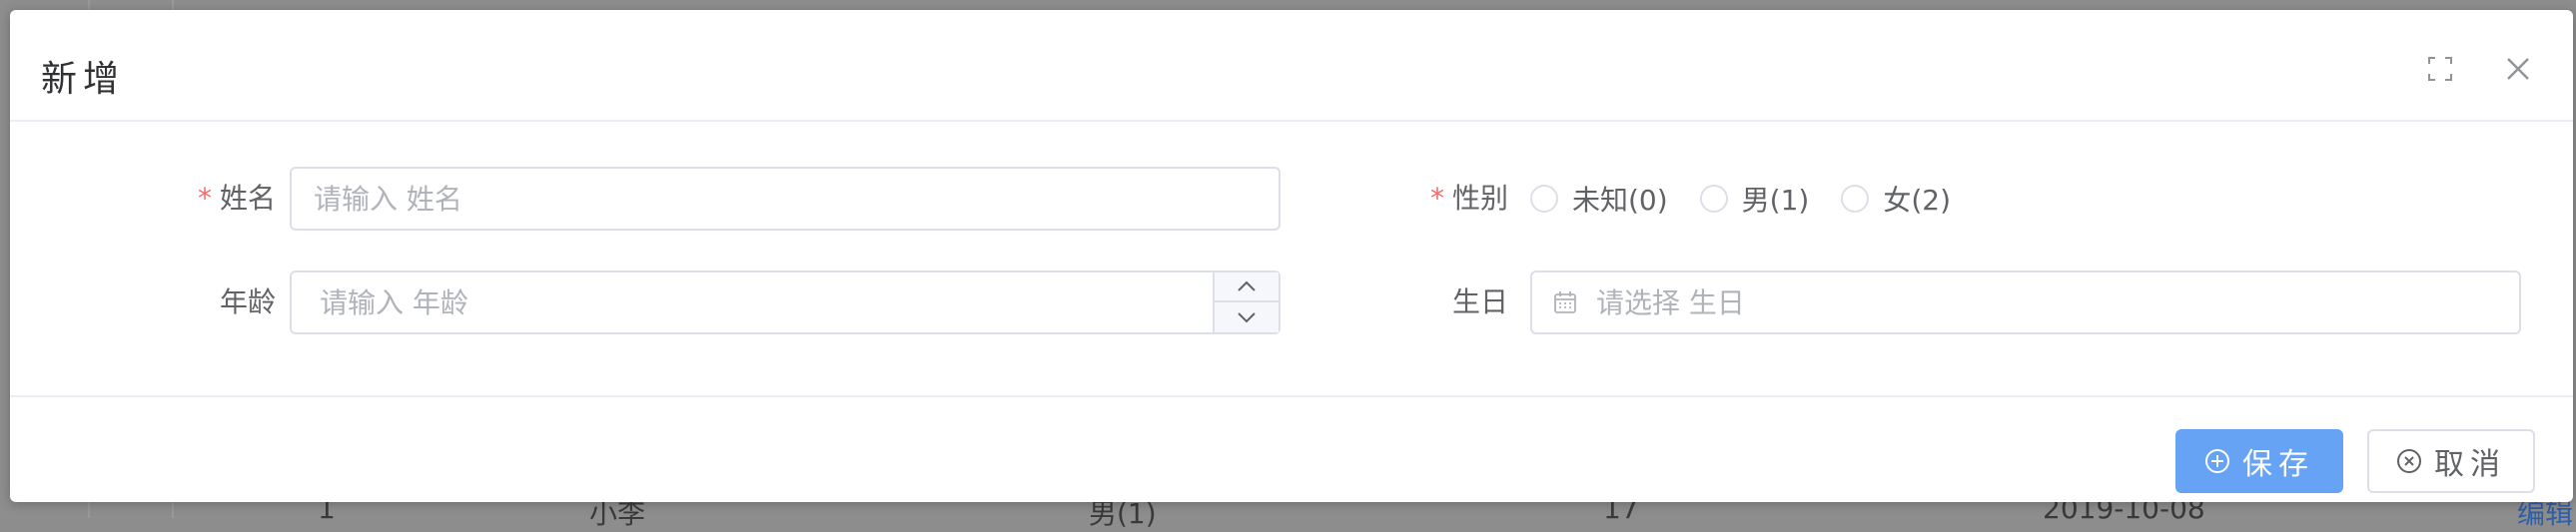 This screenshot has width=2576, height=532. Describe the element at coordinates (1480, 301) in the screenshot. I see `birthday-label-text: 生日` at that location.